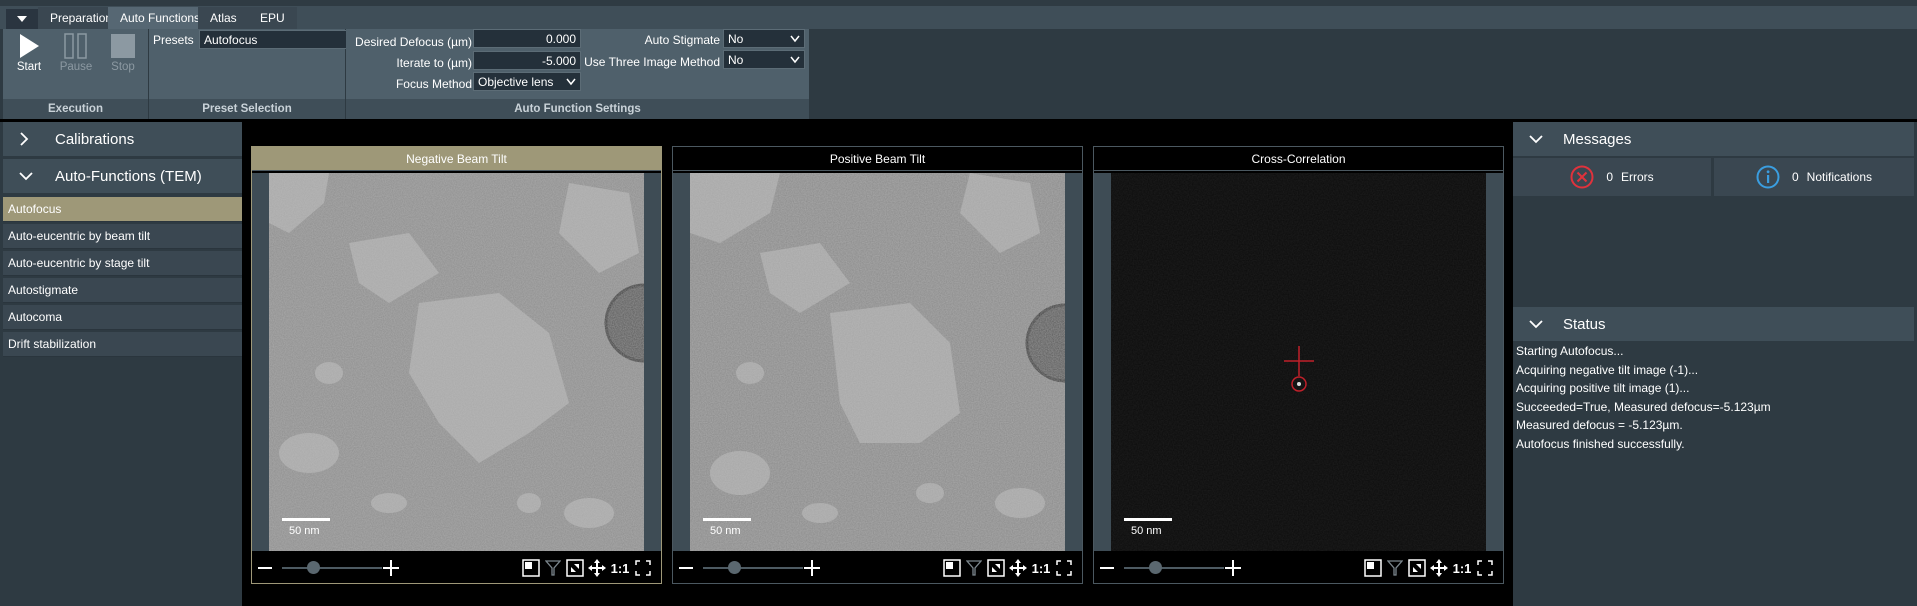  What do you see at coordinates (527, 60) in the screenshot?
I see `iterate-to-input: -5.000` at bounding box center [527, 60].